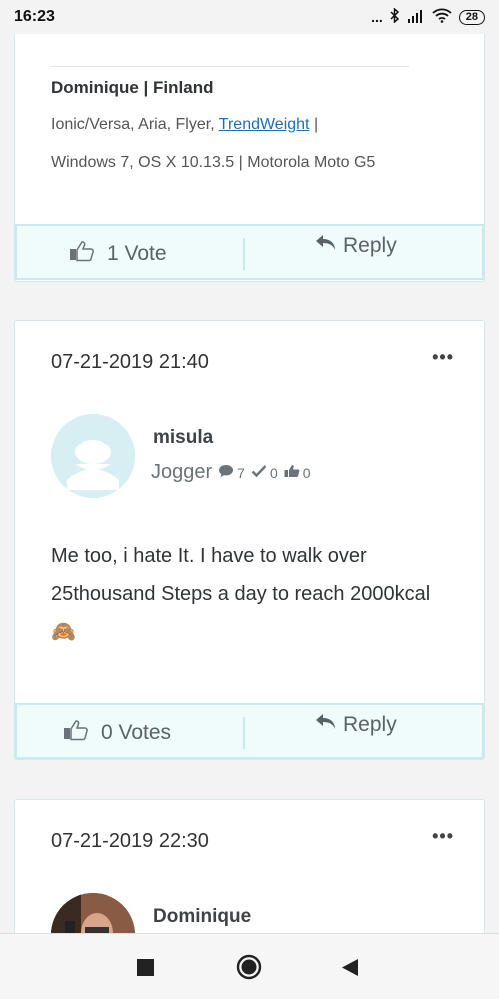 This screenshot has height=999, width=499. Describe the element at coordinates (350, 970) in the screenshot. I see `back-triangle-icon` at that location.